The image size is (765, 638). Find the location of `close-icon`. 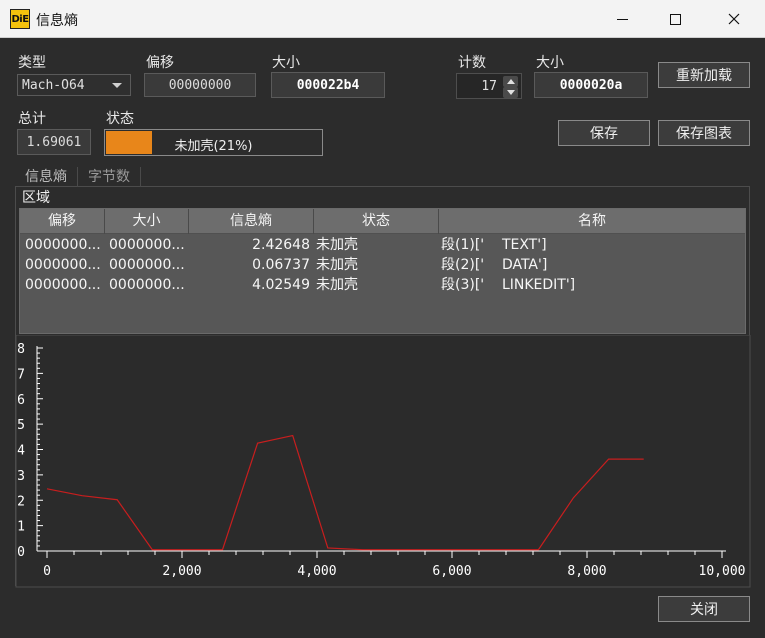

close-icon is located at coordinates (734, 19).